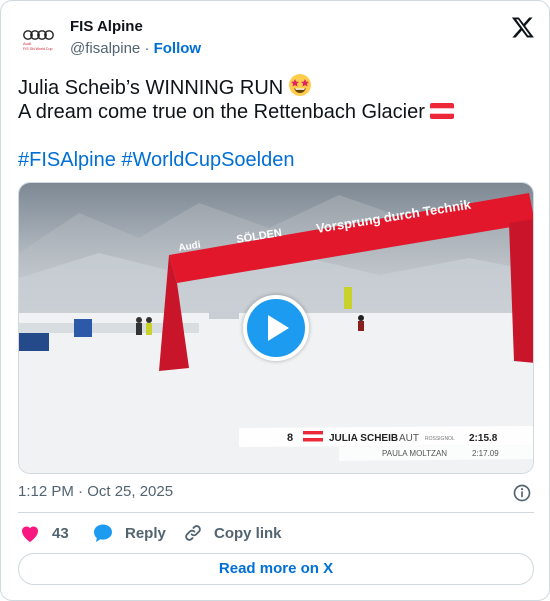  I want to click on post-timestamp: 1:12 PM · Oct 25, 2025, so click(95, 491).